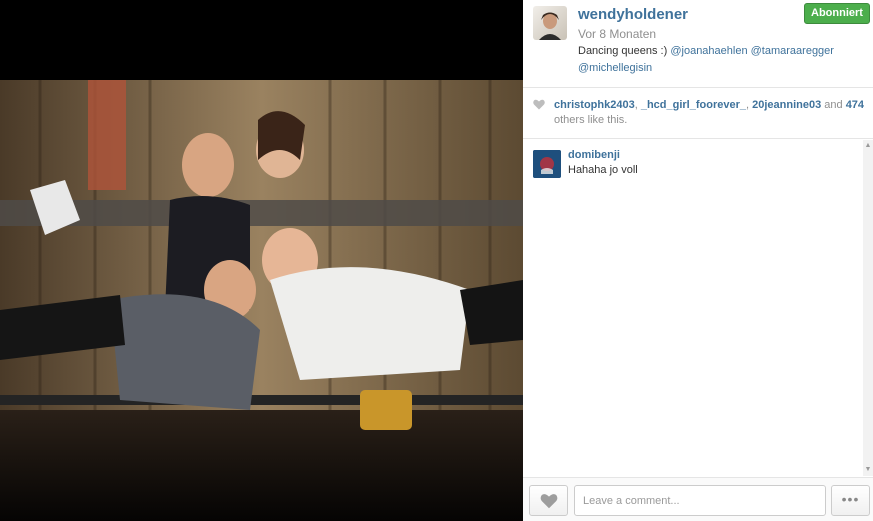 This screenshot has width=873, height=521. Describe the element at coordinates (868, 308) in the screenshot. I see `comments-scrollbar: ▲ ▼` at that location.